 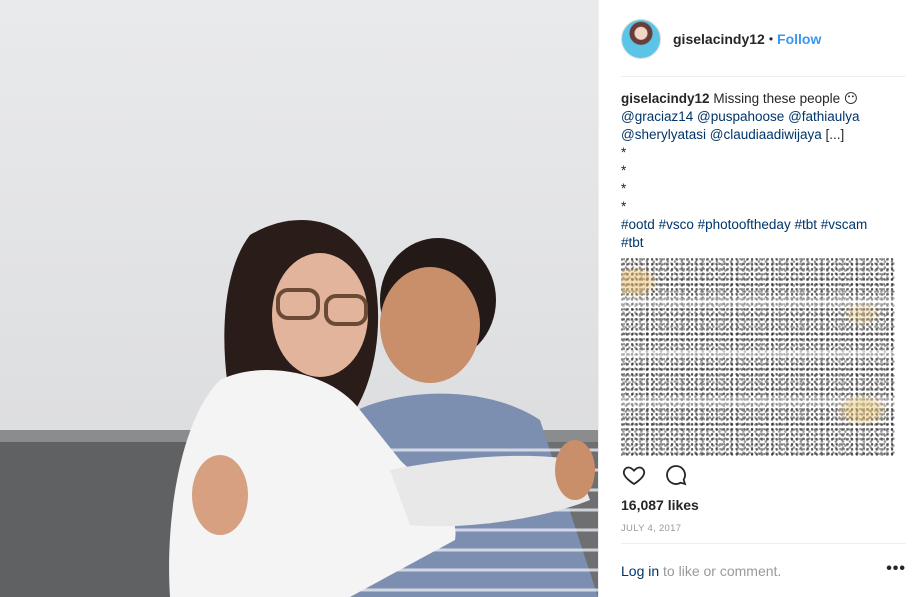 I want to click on login-link: Log in, so click(x=640, y=571).